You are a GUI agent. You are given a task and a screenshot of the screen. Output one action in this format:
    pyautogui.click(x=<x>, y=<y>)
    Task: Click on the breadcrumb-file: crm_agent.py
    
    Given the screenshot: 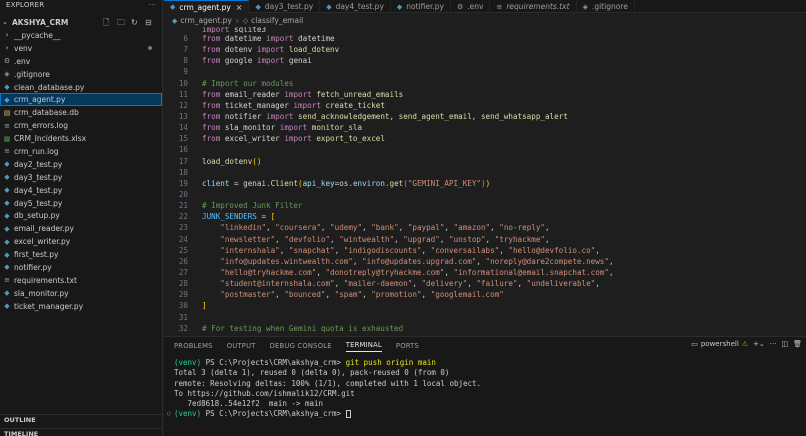 What is the action you would take?
    pyautogui.click(x=205, y=20)
    